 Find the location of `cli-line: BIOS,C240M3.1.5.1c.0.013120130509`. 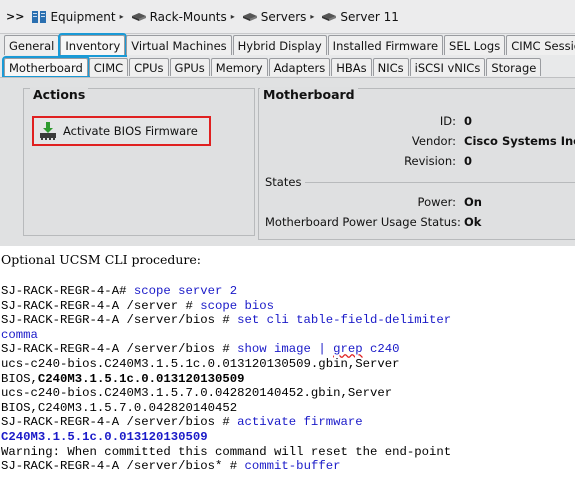

cli-line: BIOS,C240M3.1.5.1c.0.013120130509 is located at coordinates (123, 378).